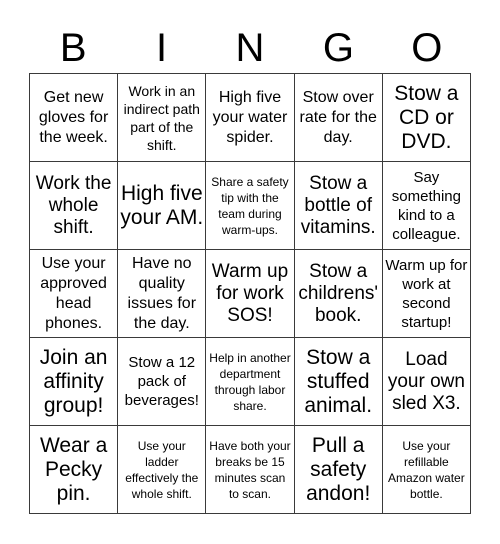 This screenshot has height=544, width=500. I want to click on header-letter-b: B, so click(73, 48).